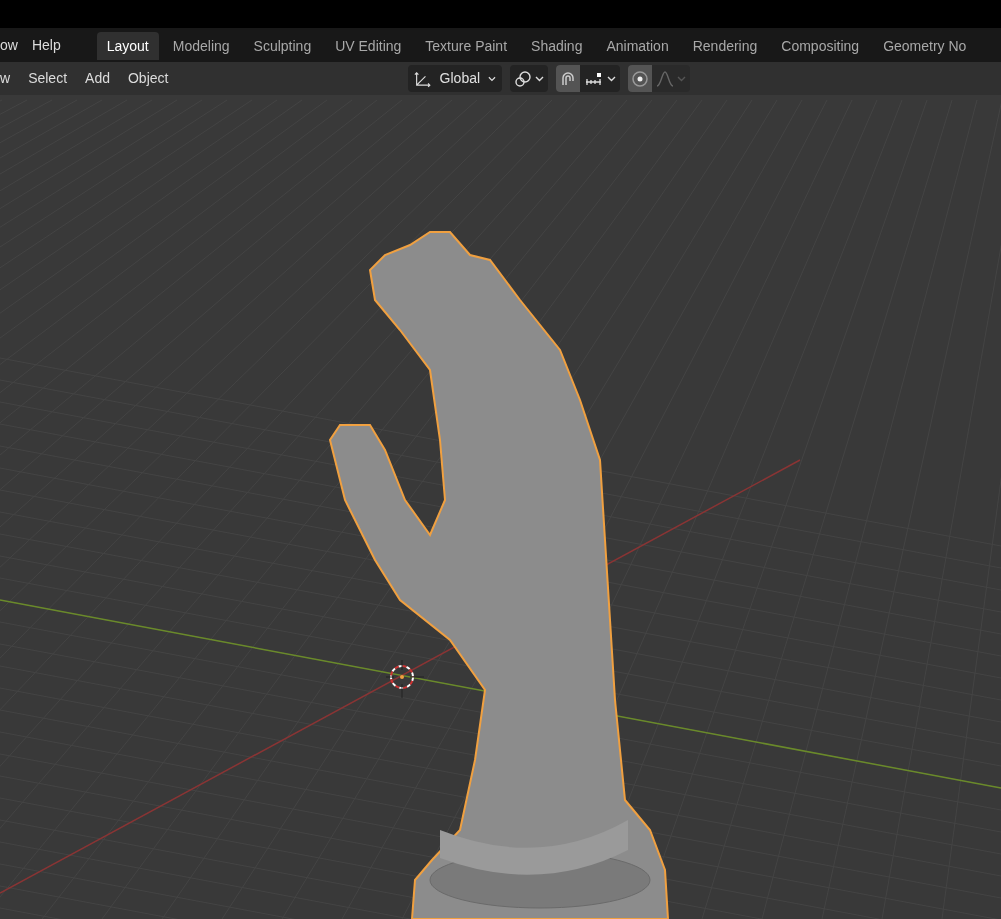  I want to click on menu-item: Help, so click(53, 45).